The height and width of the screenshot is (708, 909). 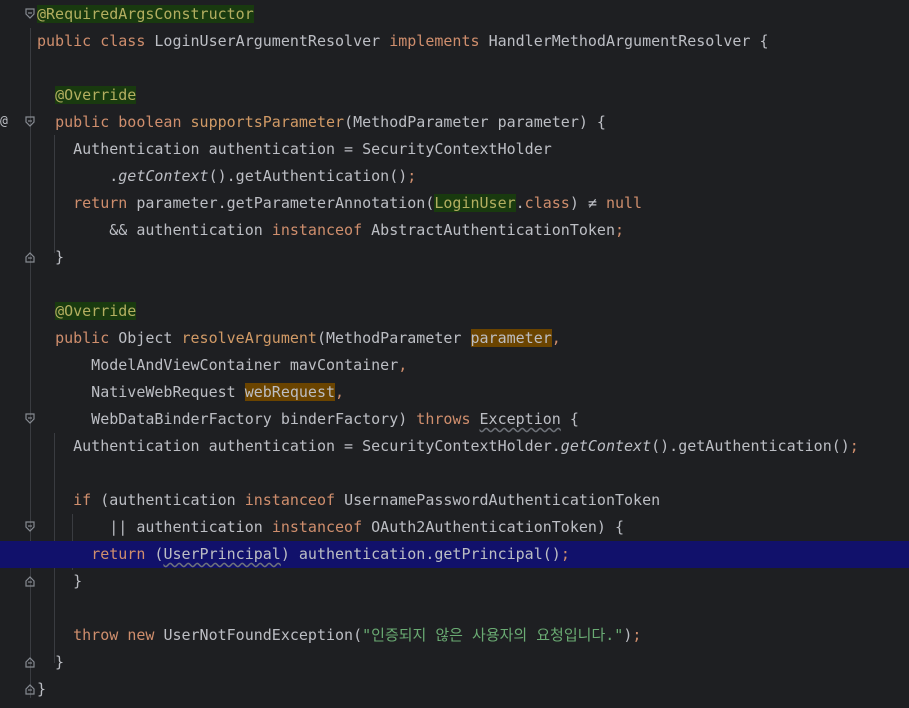 I want to click on code-token: ., so click(x=520, y=203).